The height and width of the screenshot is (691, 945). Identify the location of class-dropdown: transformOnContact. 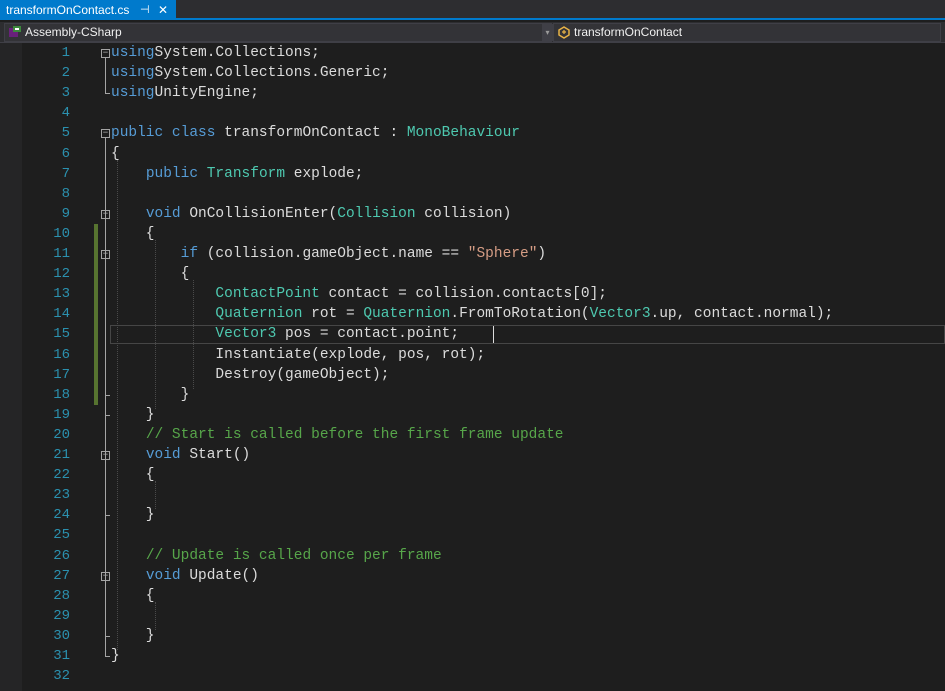
(747, 32).